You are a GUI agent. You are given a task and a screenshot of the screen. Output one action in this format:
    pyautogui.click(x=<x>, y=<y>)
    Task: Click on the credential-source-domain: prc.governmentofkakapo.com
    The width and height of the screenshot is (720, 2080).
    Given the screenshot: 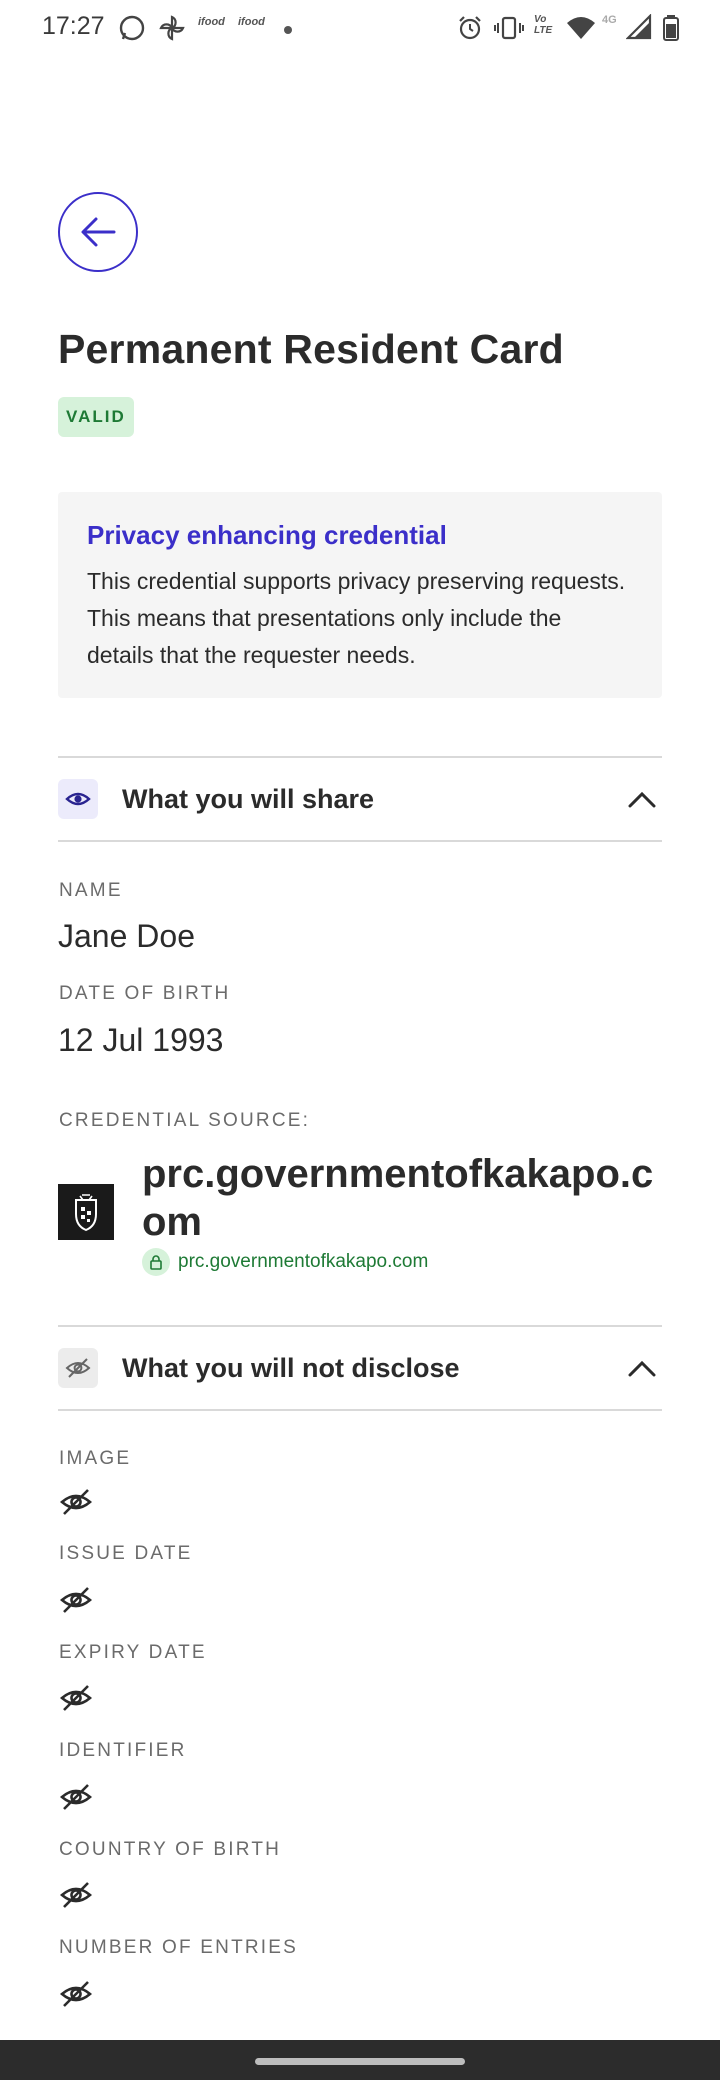 What is the action you would take?
    pyautogui.click(x=398, y=1198)
    